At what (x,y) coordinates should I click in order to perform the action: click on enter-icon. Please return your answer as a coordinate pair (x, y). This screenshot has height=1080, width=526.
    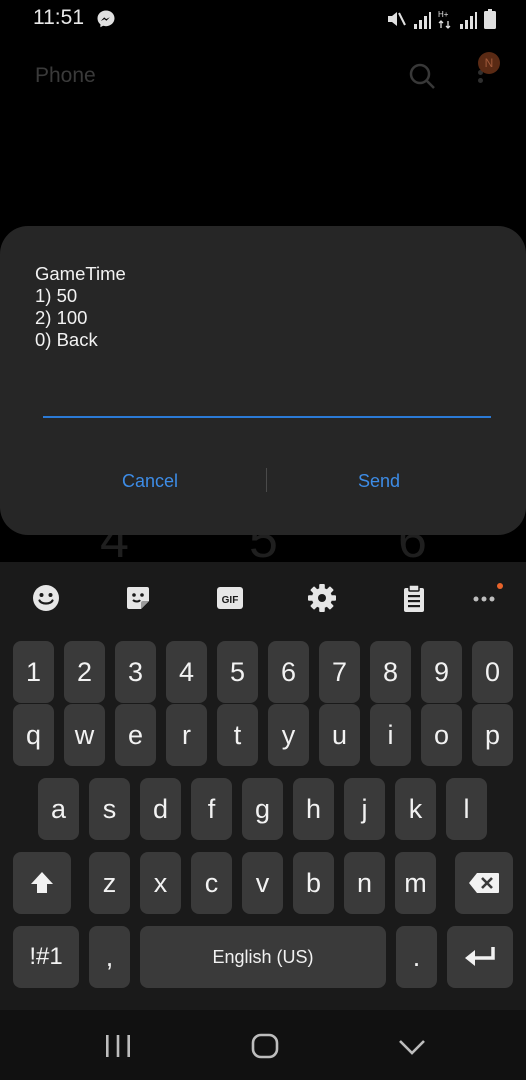
    Looking at the image, I should click on (480, 956).